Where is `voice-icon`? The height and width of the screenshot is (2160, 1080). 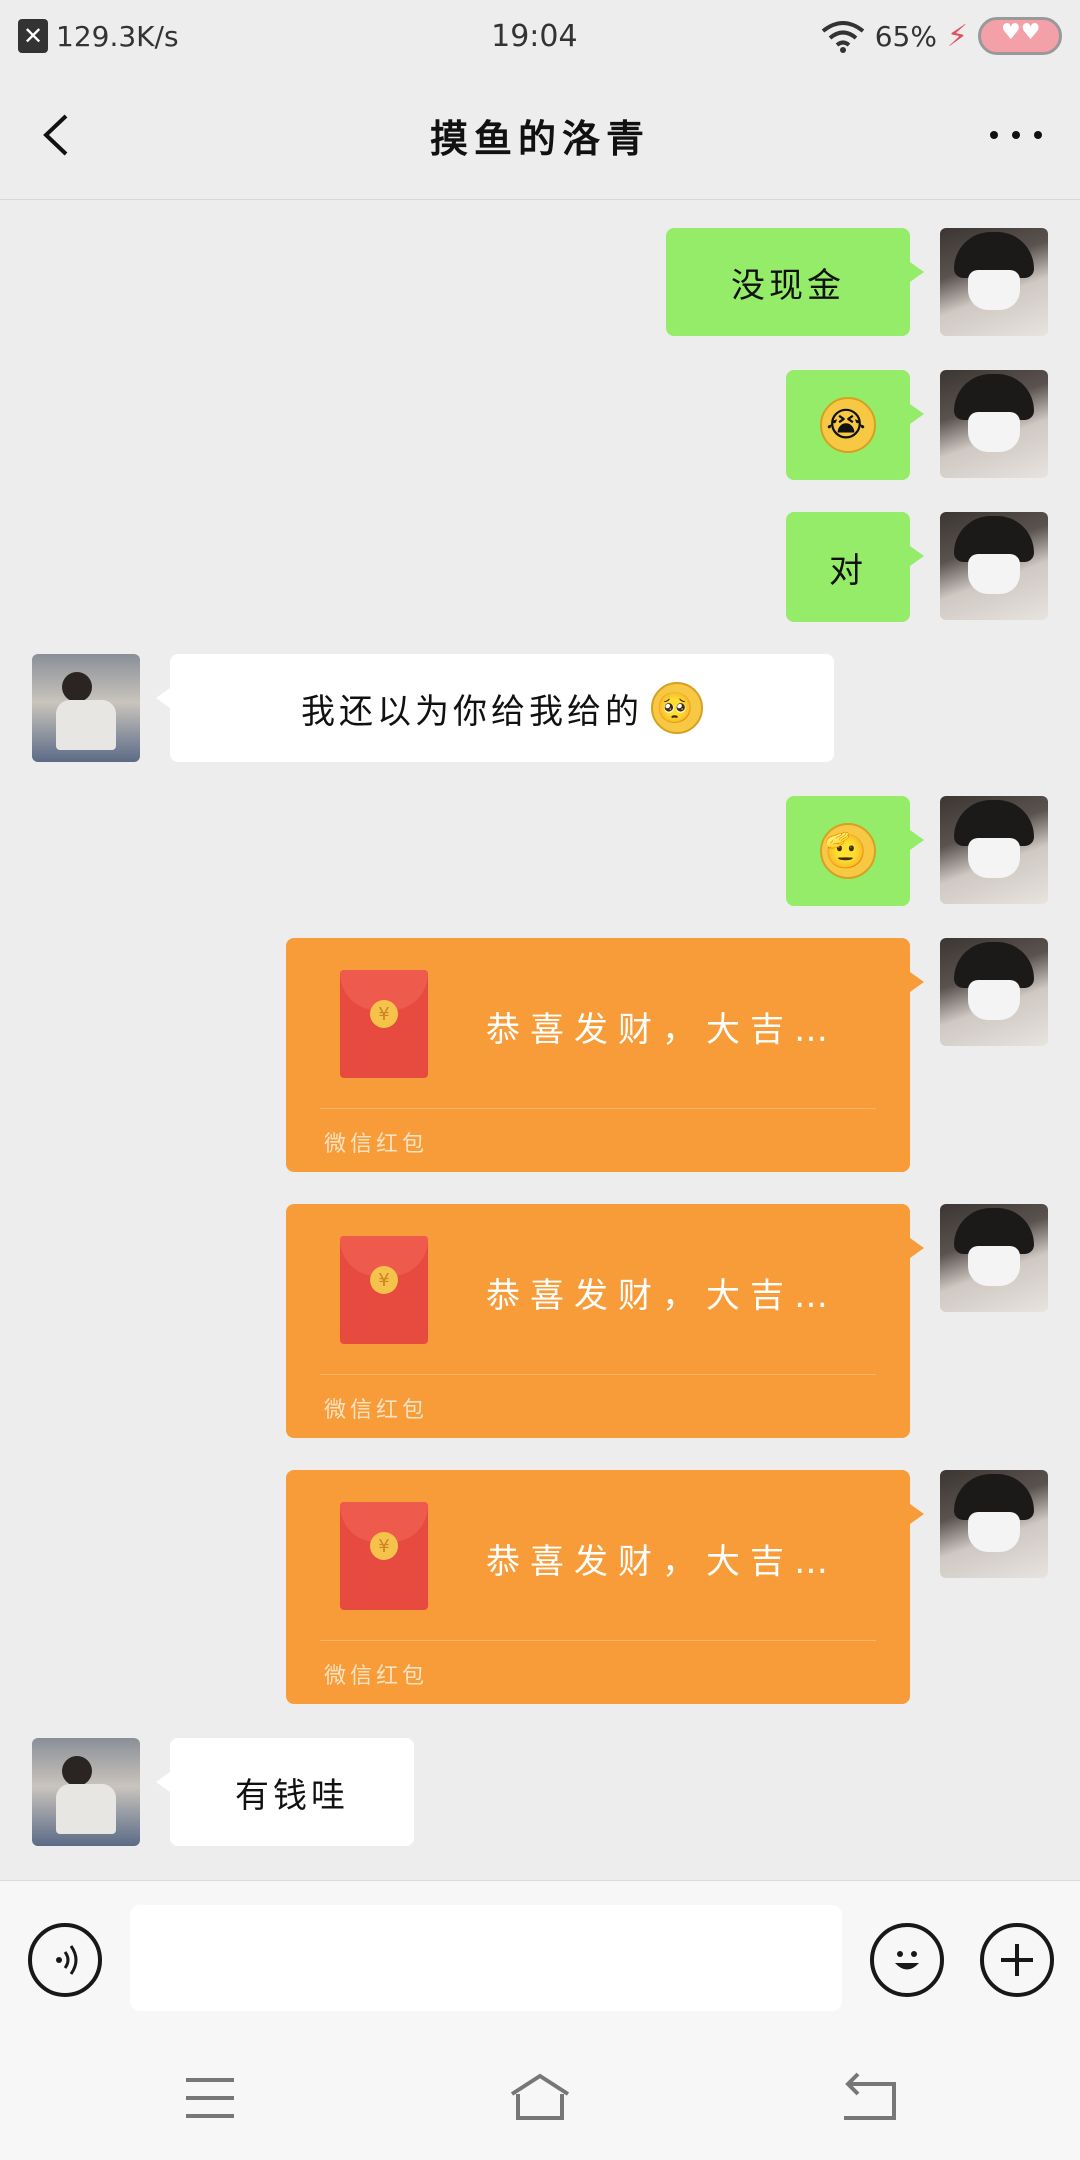
voice-icon is located at coordinates (65, 1960).